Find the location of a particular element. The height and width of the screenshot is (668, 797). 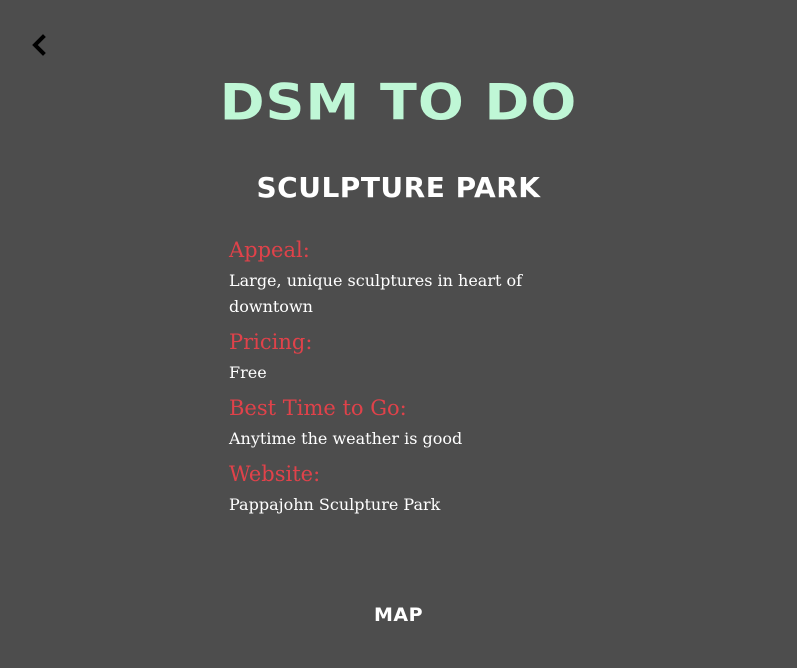

back-button is located at coordinates (39, 45).